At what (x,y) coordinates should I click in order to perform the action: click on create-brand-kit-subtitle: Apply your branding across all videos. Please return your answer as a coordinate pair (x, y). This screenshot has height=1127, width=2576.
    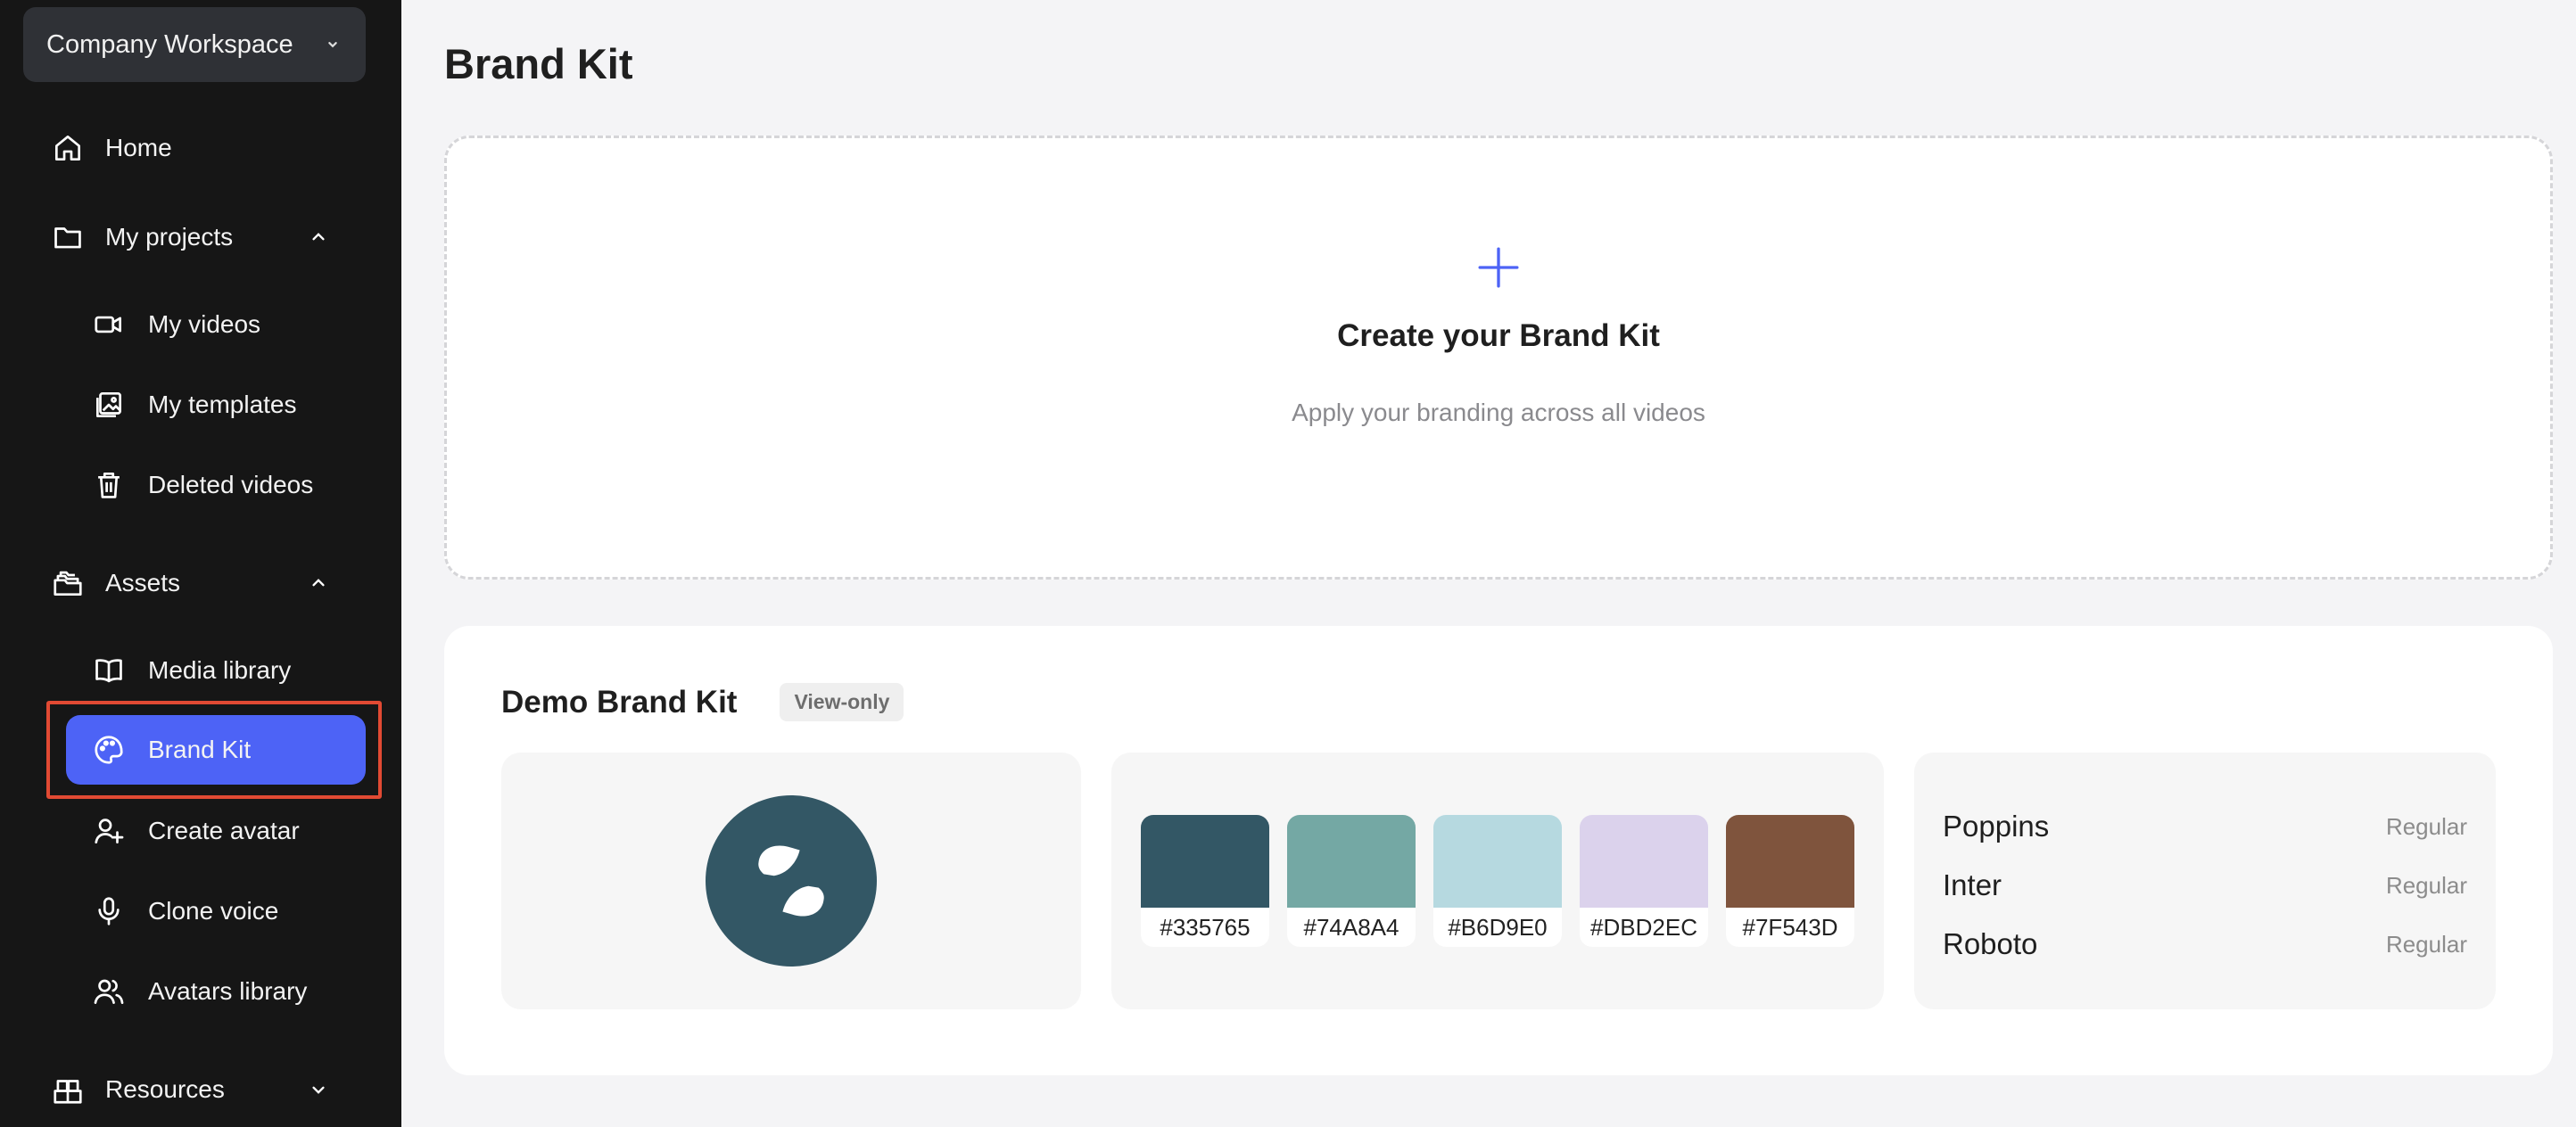
    Looking at the image, I should click on (1499, 413).